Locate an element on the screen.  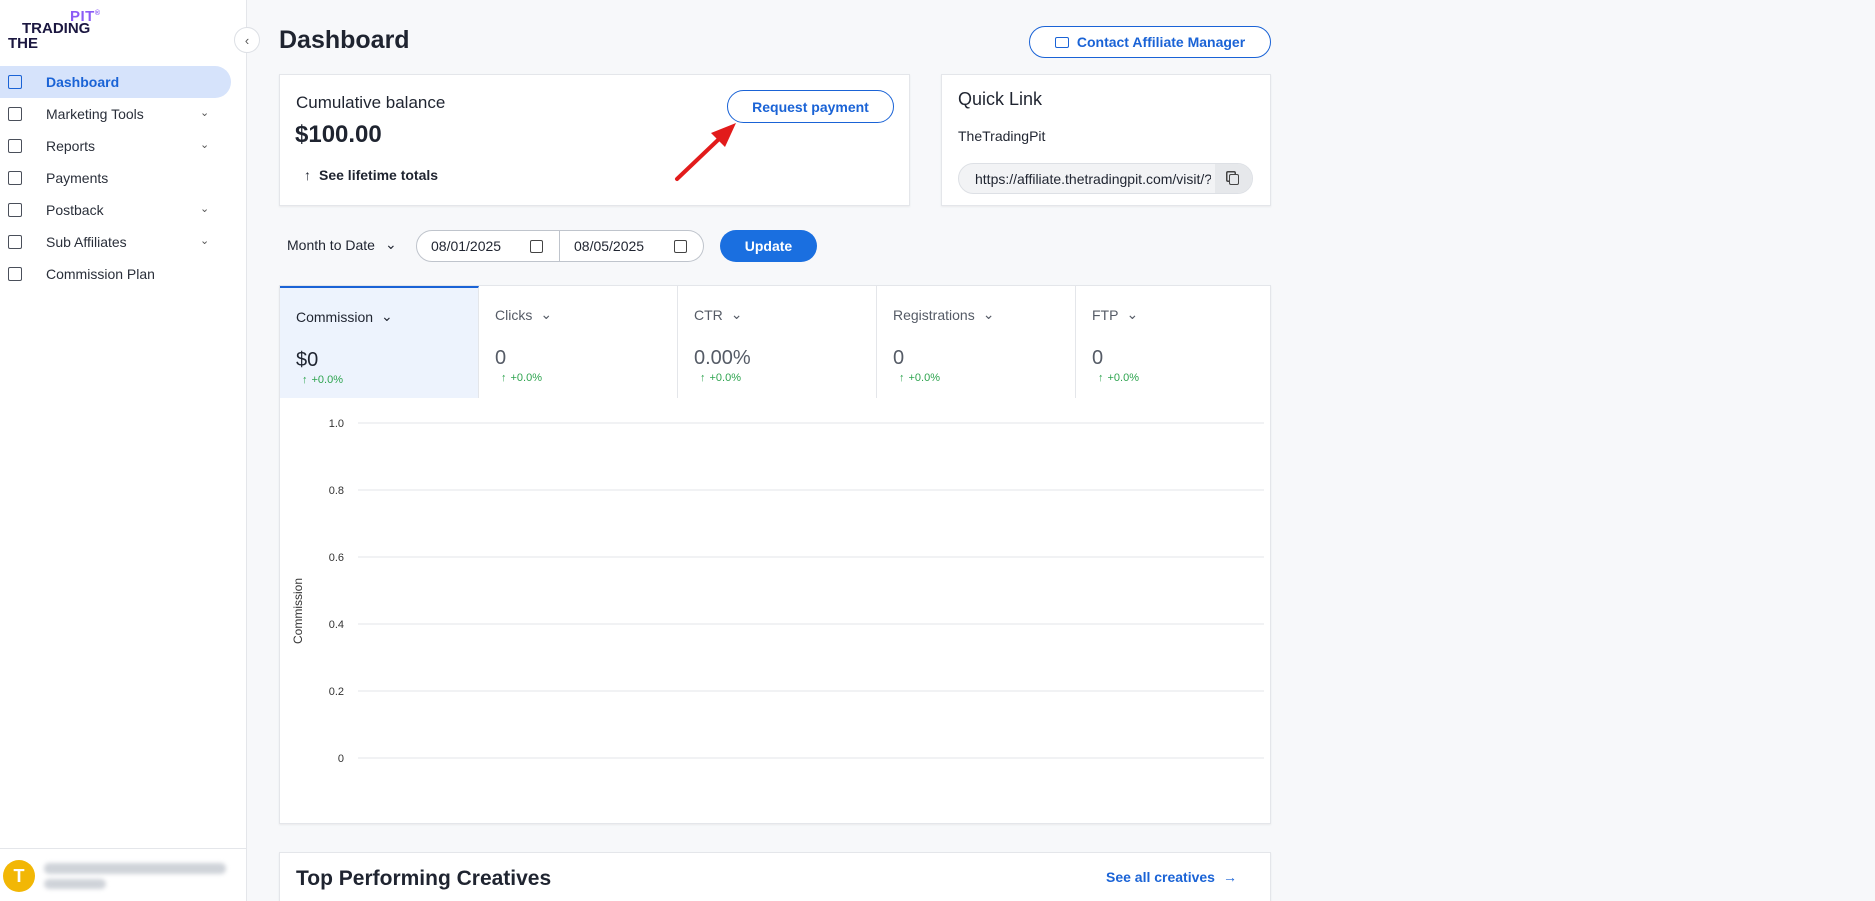
metric-tab-registrations: Registrations ⌄ 0 ↑ +0.0% is located at coordinates (976, 342).